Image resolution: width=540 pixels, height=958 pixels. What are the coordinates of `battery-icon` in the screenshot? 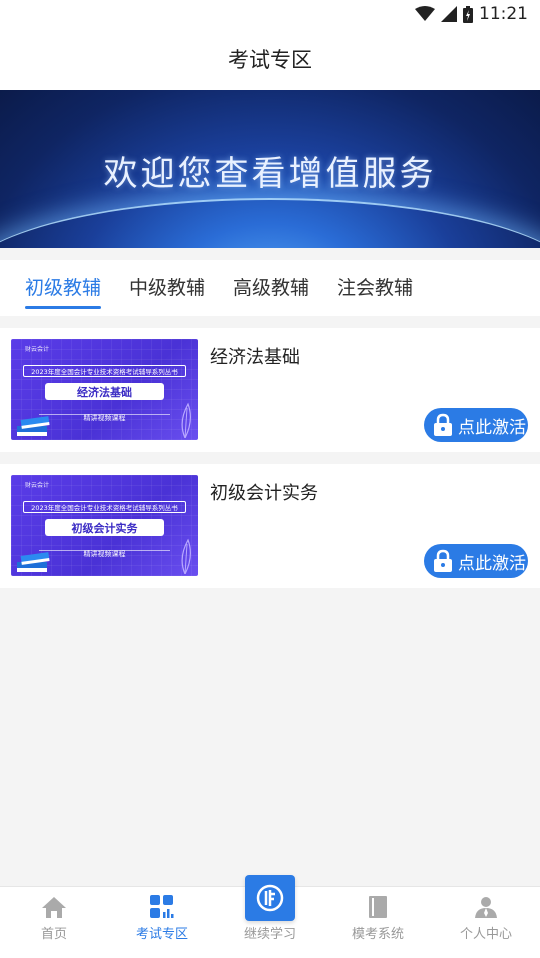 It's located at (468, 14).